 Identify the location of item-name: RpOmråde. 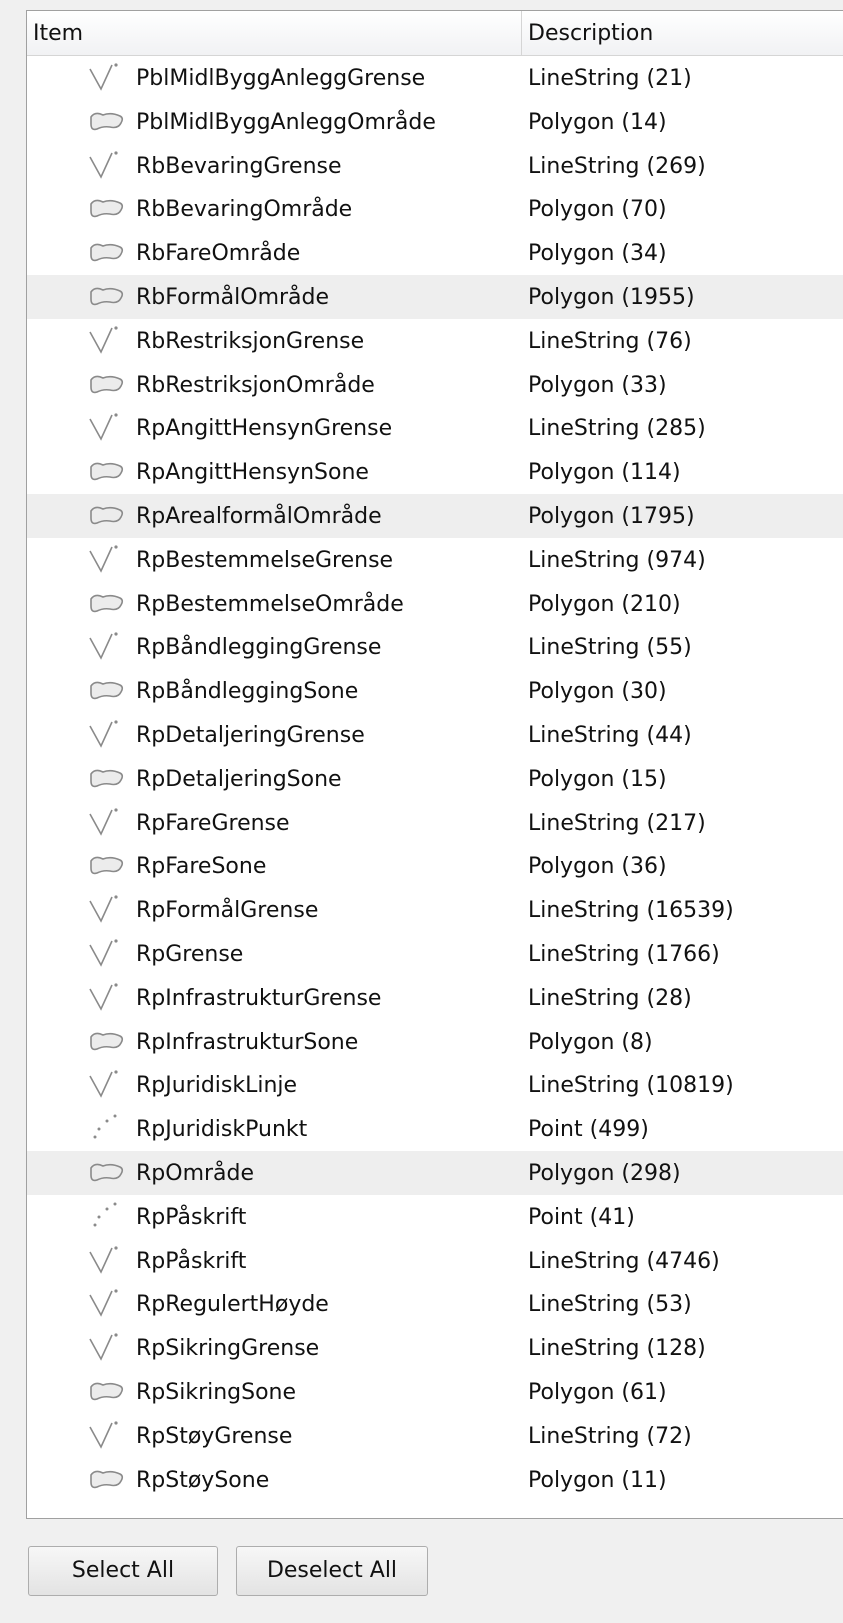
(195, 1173).